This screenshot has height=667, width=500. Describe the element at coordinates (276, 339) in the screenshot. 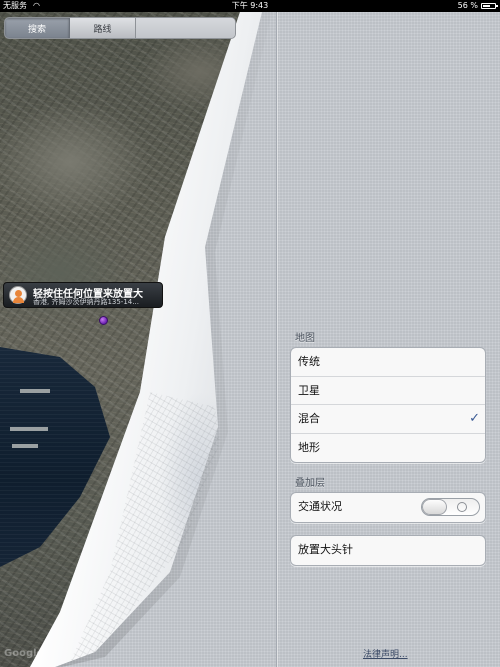

I see `panel-divider` at that location.